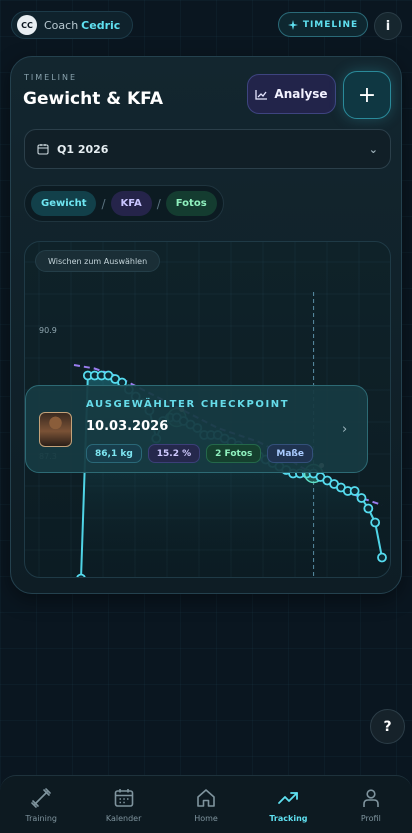  What do you see at coordinates (206, 798) in the screenshot?
I see `home-icon` at bounding box center [206, 798].